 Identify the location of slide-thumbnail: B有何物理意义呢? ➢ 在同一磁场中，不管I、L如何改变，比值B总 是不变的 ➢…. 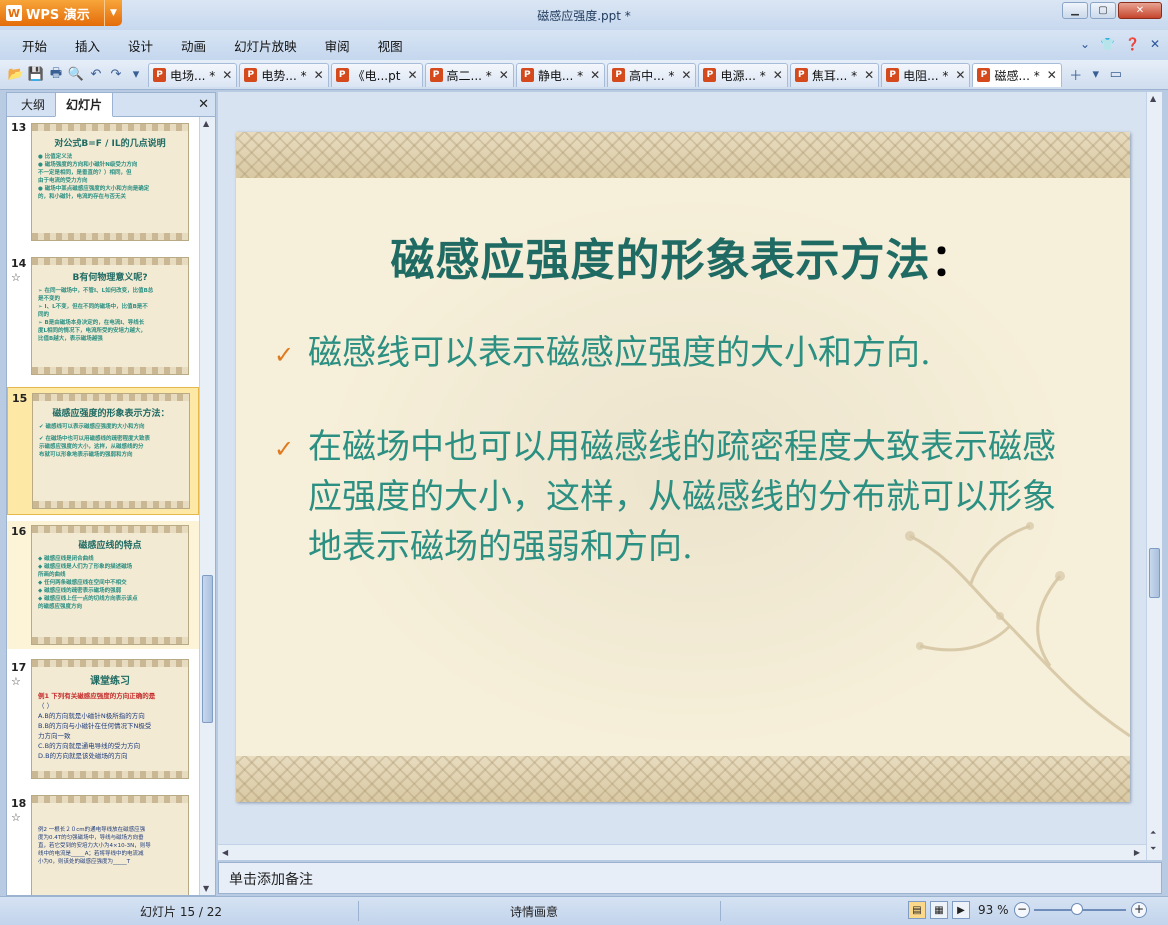
(110, 316).